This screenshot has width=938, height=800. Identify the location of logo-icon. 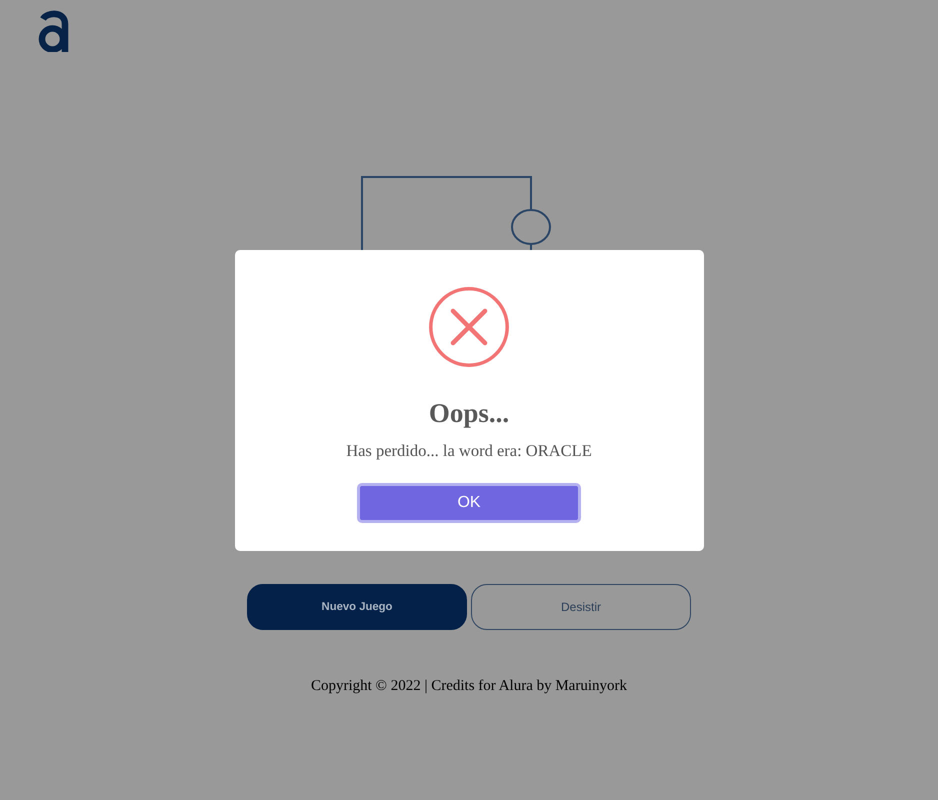
(53, 31).